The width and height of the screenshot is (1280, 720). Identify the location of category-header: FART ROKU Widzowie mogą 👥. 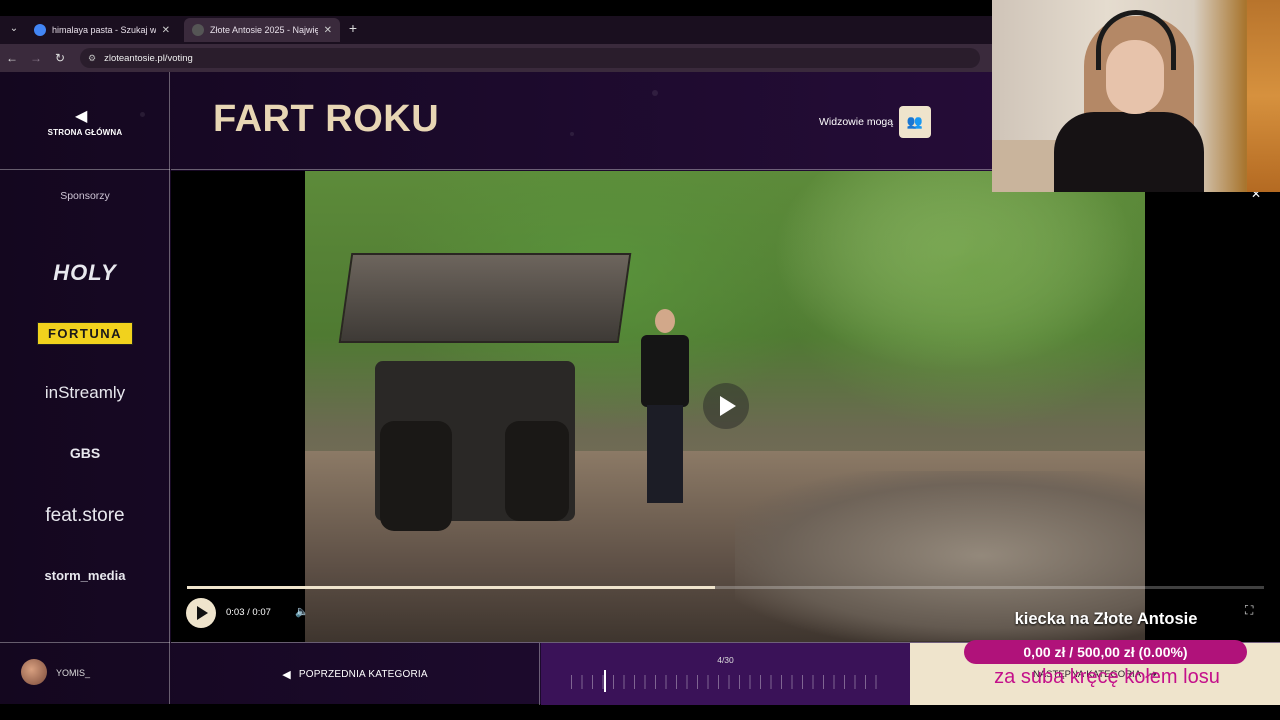
(581, 121).